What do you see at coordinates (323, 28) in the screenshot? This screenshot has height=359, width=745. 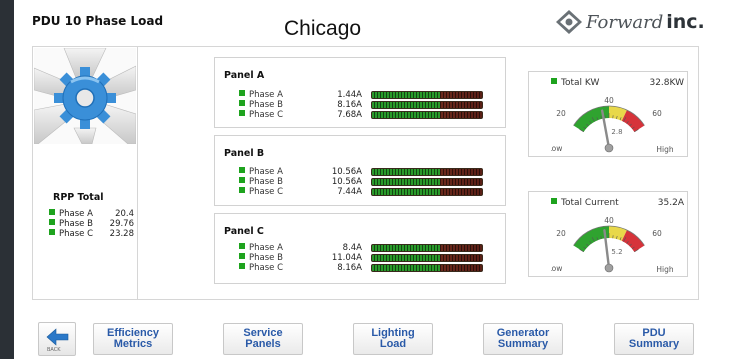 I see `city-title: Chicago` at bounding box center [323, 28].